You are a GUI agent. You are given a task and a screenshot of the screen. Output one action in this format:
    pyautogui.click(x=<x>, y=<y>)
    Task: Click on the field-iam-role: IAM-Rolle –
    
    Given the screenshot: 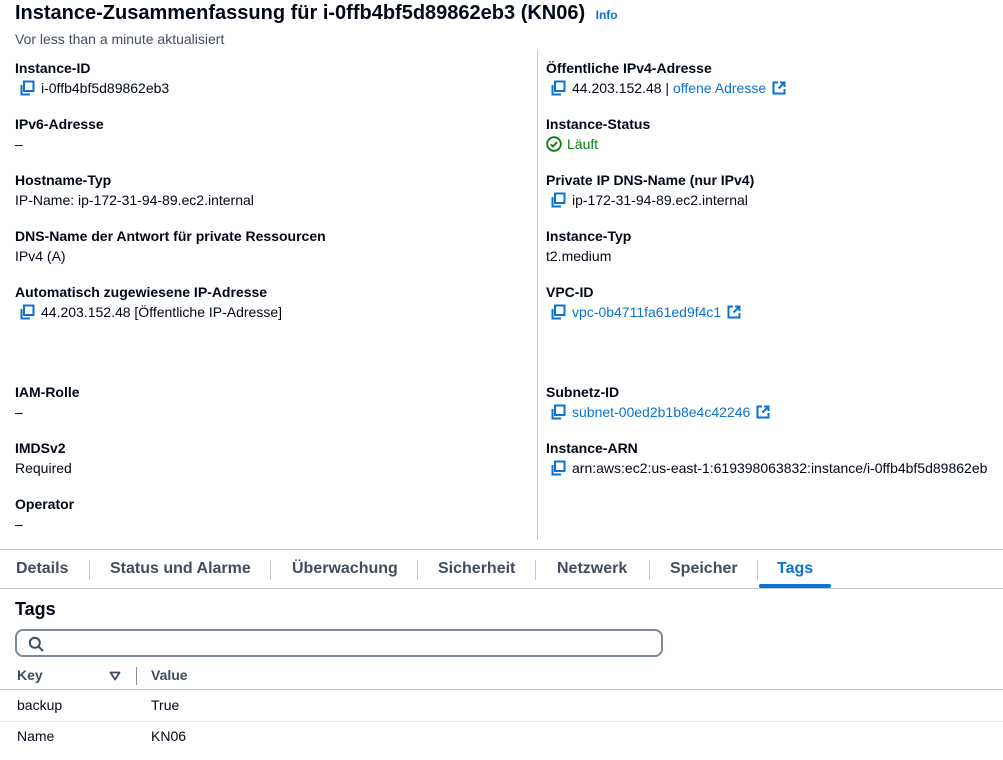 What is the action you would take?
    pyautogui.click(x=47, y=402)
    